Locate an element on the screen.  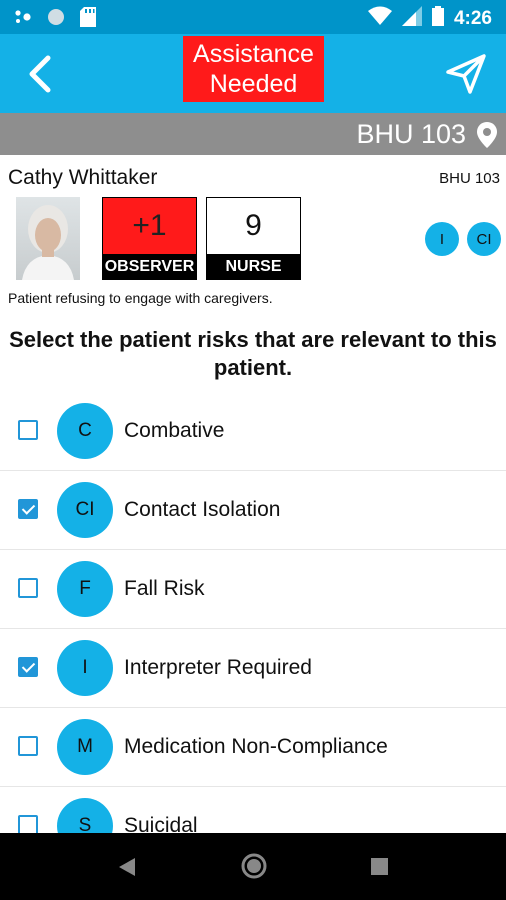
risk-row-fall-risk: F Fall Risk is located at coordinates (253, 589).